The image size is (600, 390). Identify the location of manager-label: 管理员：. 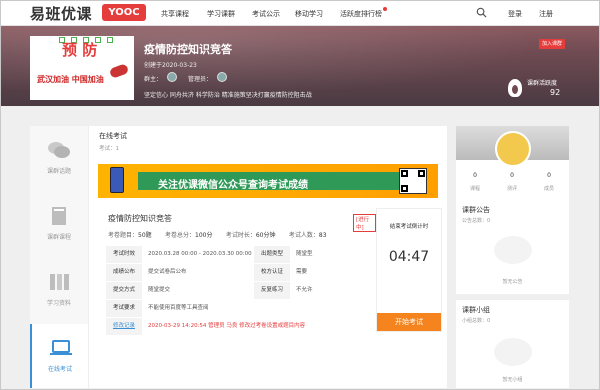
(200, 79).